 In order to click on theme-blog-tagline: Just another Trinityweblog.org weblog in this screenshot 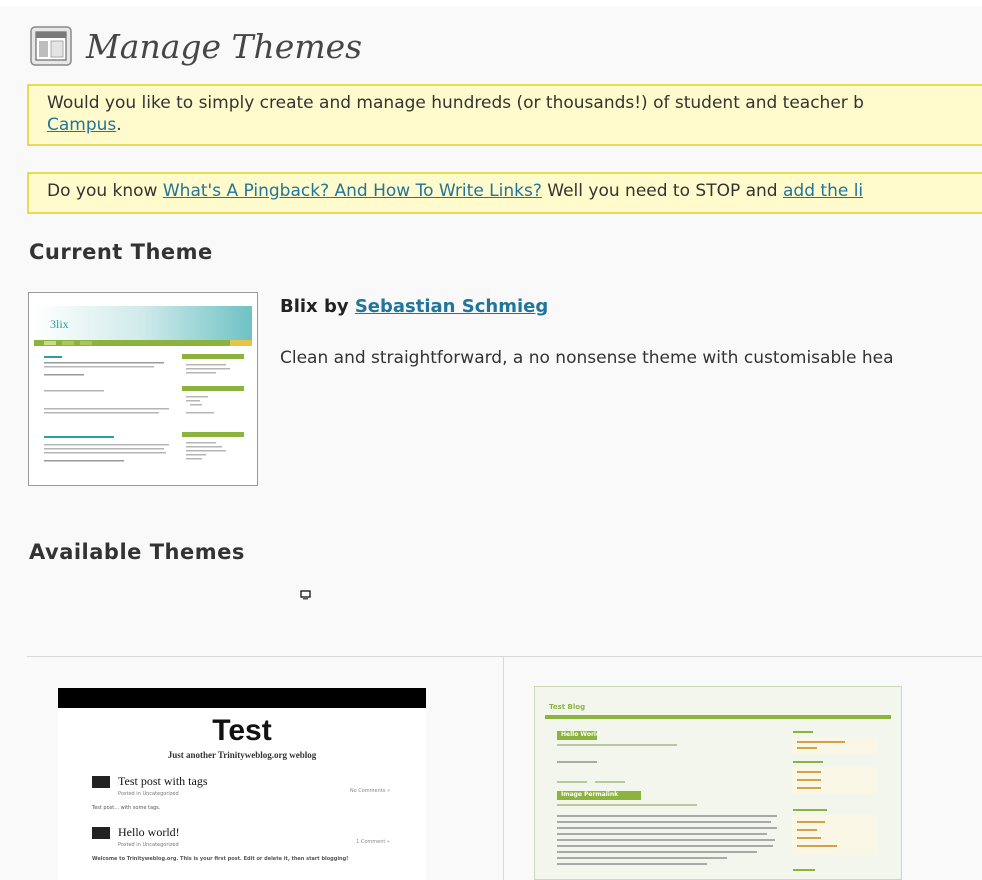, I will do `click(242, 755)`.